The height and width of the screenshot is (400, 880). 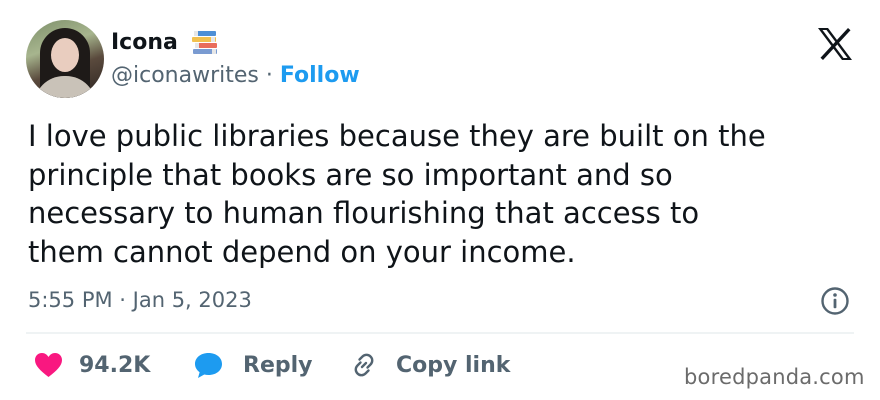 I want to click on like-button: 94.2K, so click(x=92, y=365).